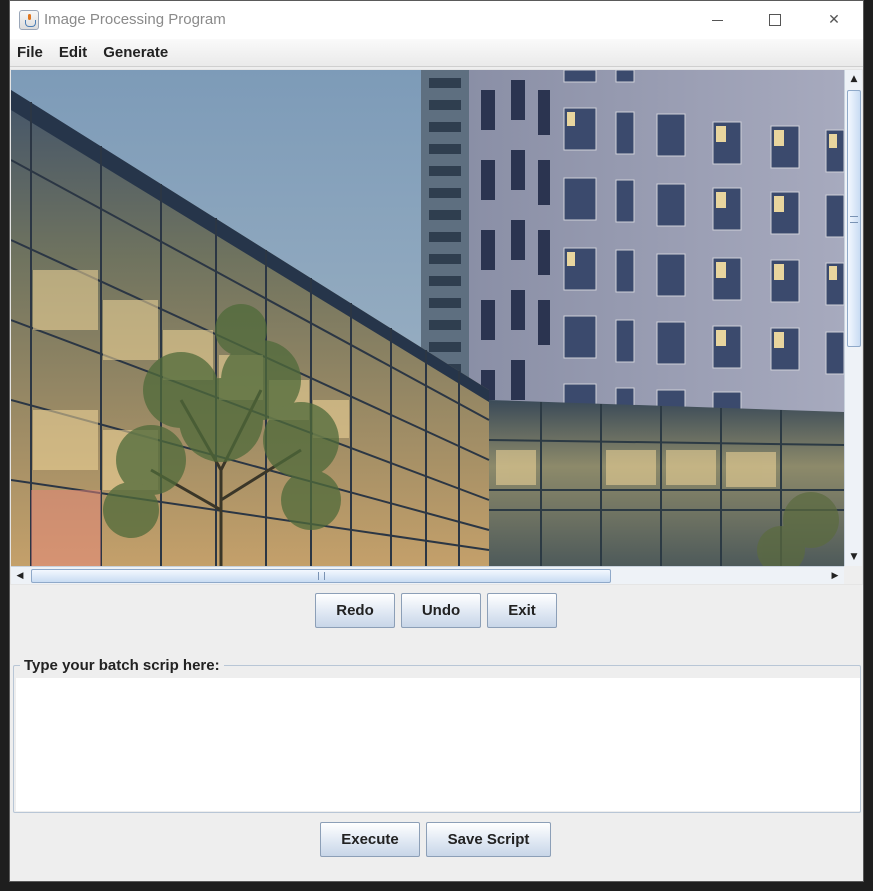 This screenshot has height=891, width=873. Describe the element at coordinates (73, 52) in the screenshot. I see `menu-edit: Edit` at that location.